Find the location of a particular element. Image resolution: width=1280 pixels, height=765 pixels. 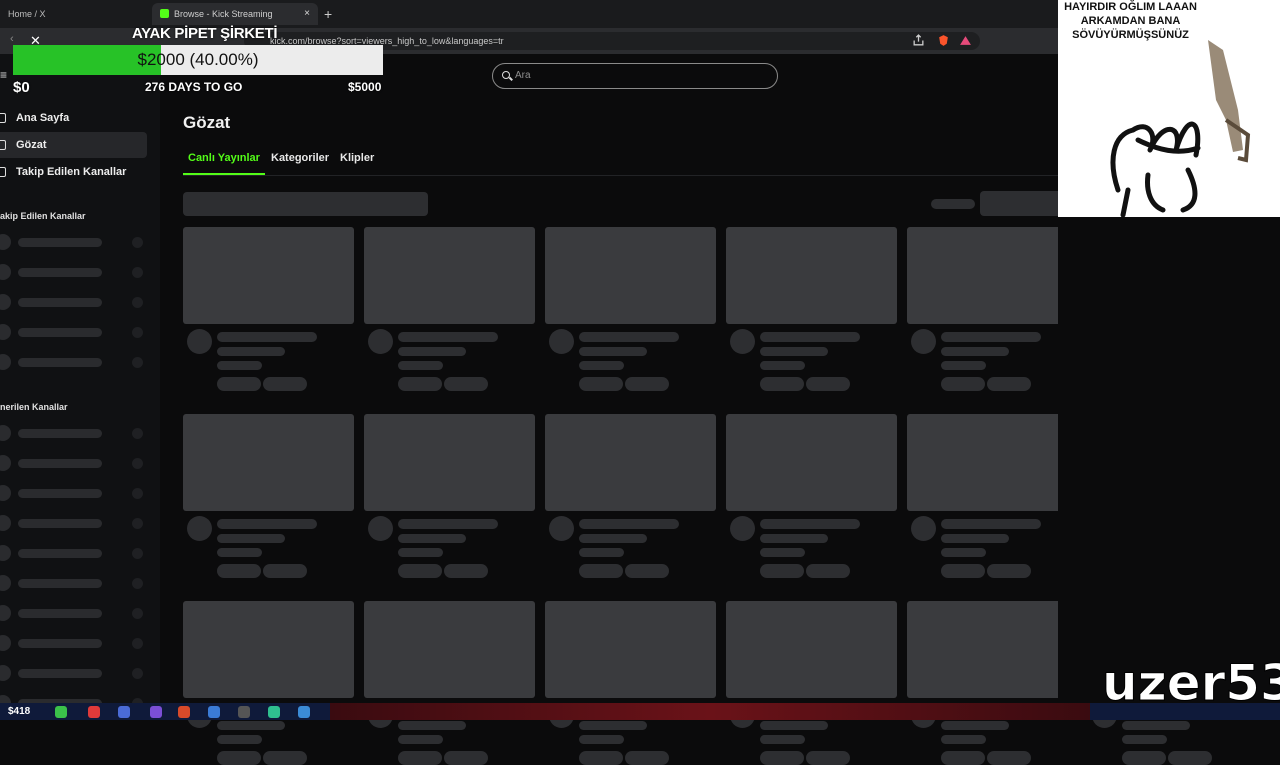

tab-clips: Klipler is located at coordinates (357, 158).